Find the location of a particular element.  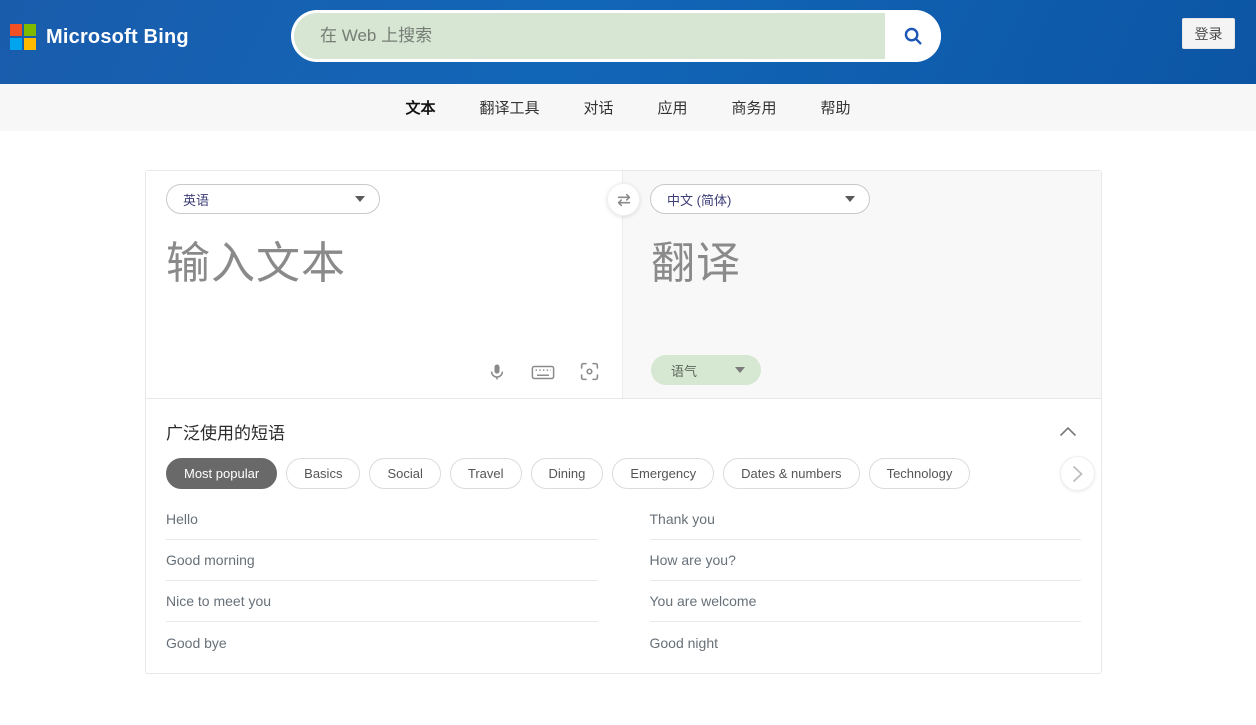

microsoft-logo-icon is located at coordinates (23, 37).